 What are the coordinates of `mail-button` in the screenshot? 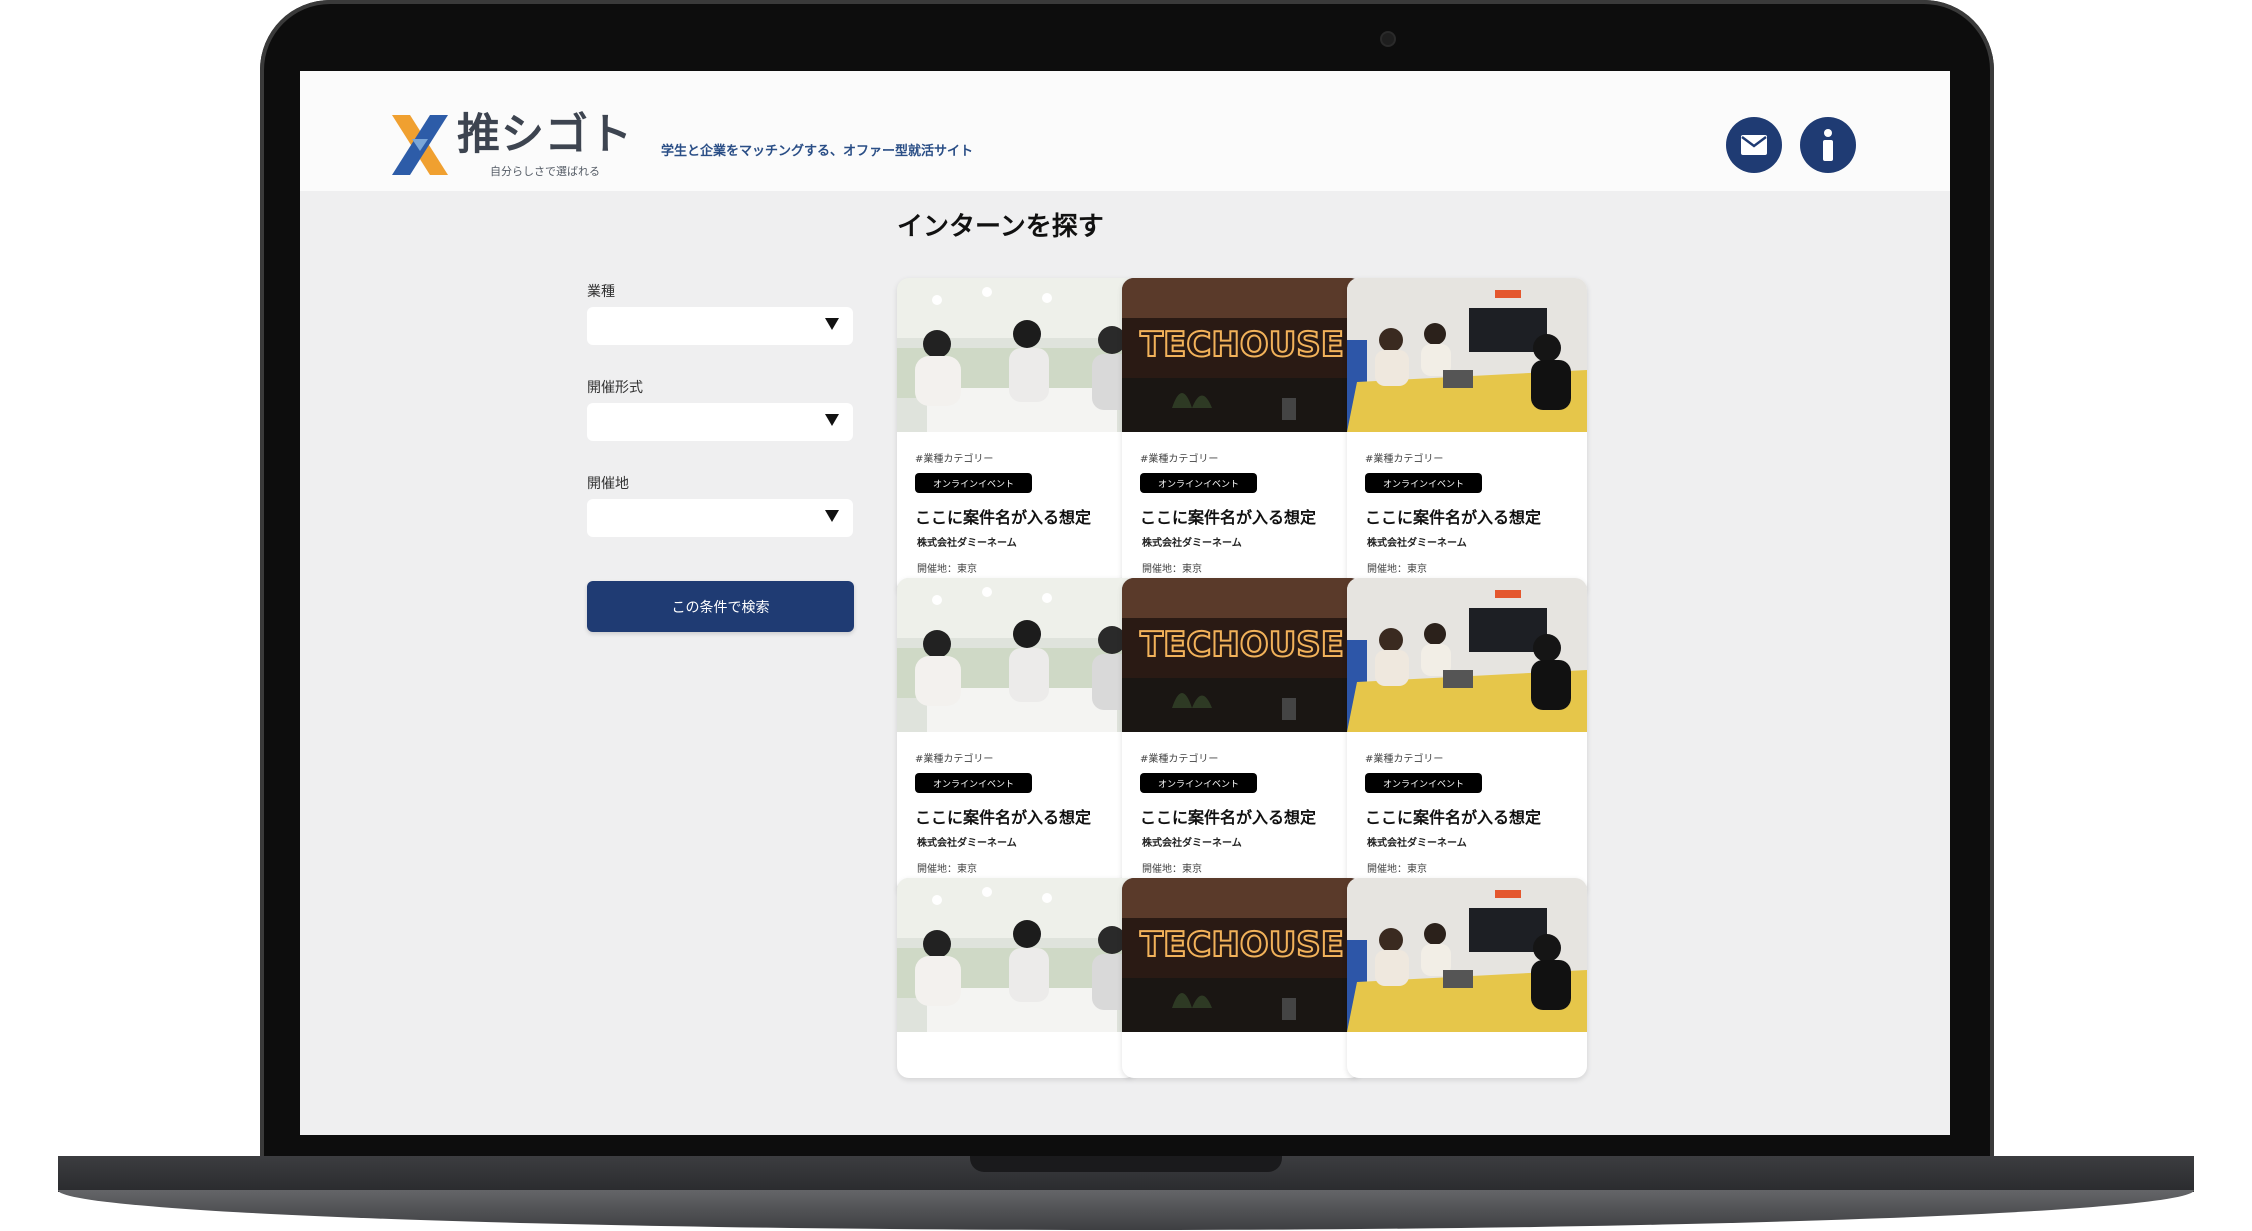 It's located at (1754, 145).